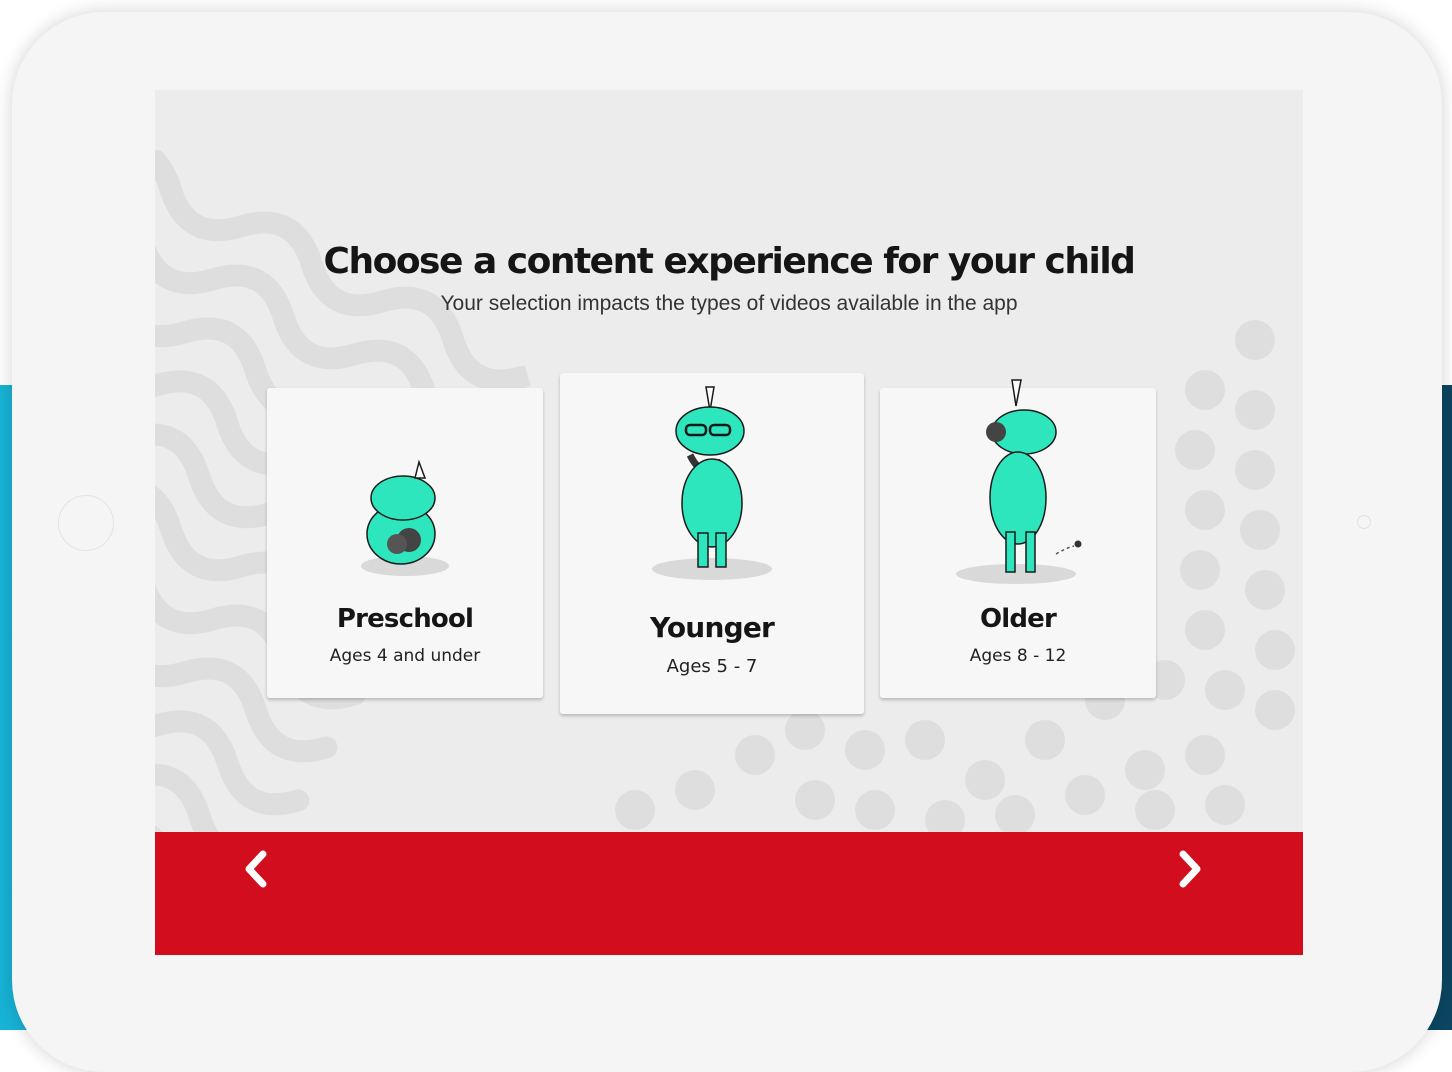 The height and width of the screenshot is (1072, 1452). Describe the element at coordinates (405, 656) in the screenshot. I see `option-ages: Ages 4 and under` at that location.